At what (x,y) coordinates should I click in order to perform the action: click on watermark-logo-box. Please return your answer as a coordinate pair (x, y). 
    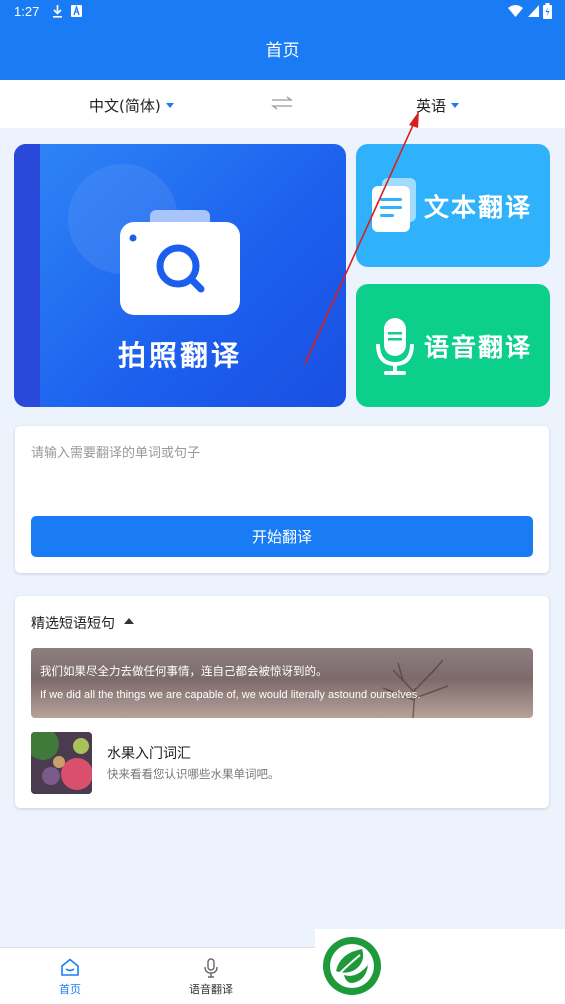
    Looking at the image, I should click on (440, 966).